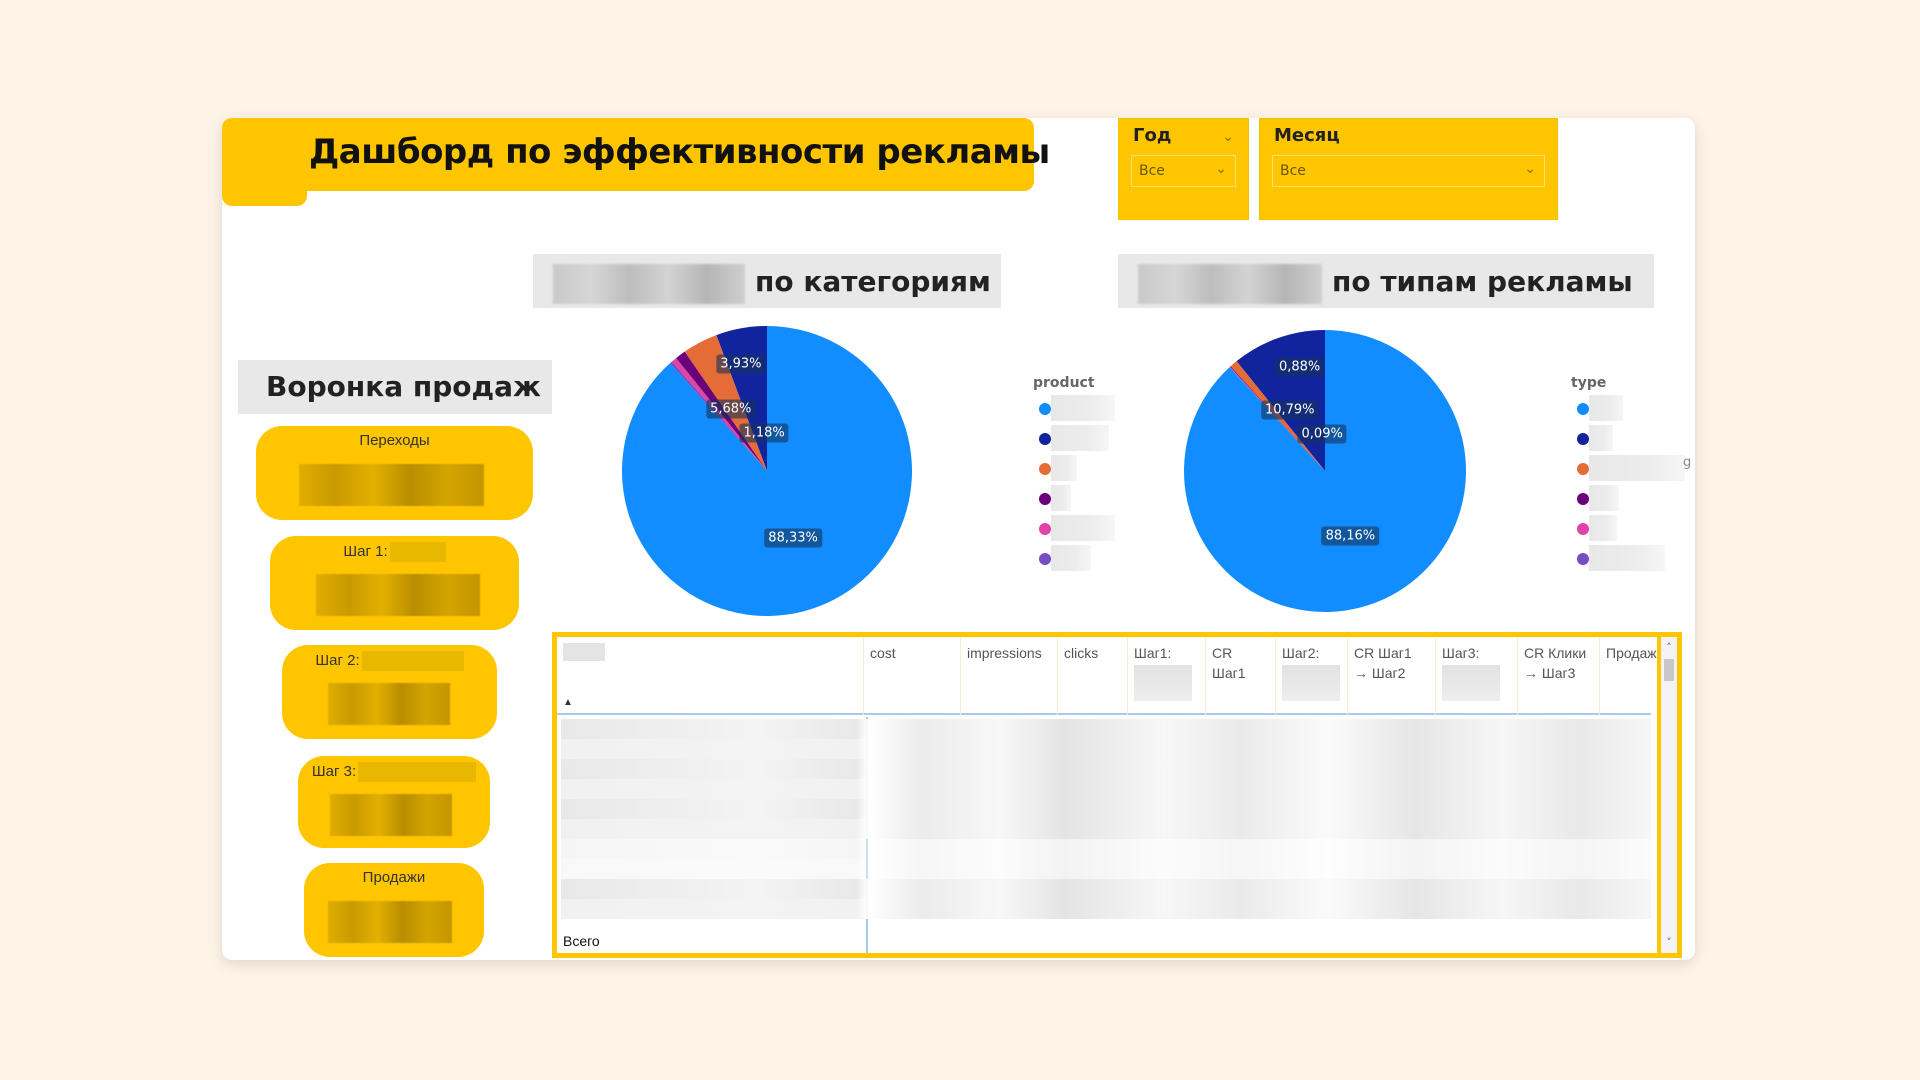  What do you see at coordinates (1293, 171) in the screenshot?
I see `month-dropdown-value: Все` at bounding box center [1293, 171].